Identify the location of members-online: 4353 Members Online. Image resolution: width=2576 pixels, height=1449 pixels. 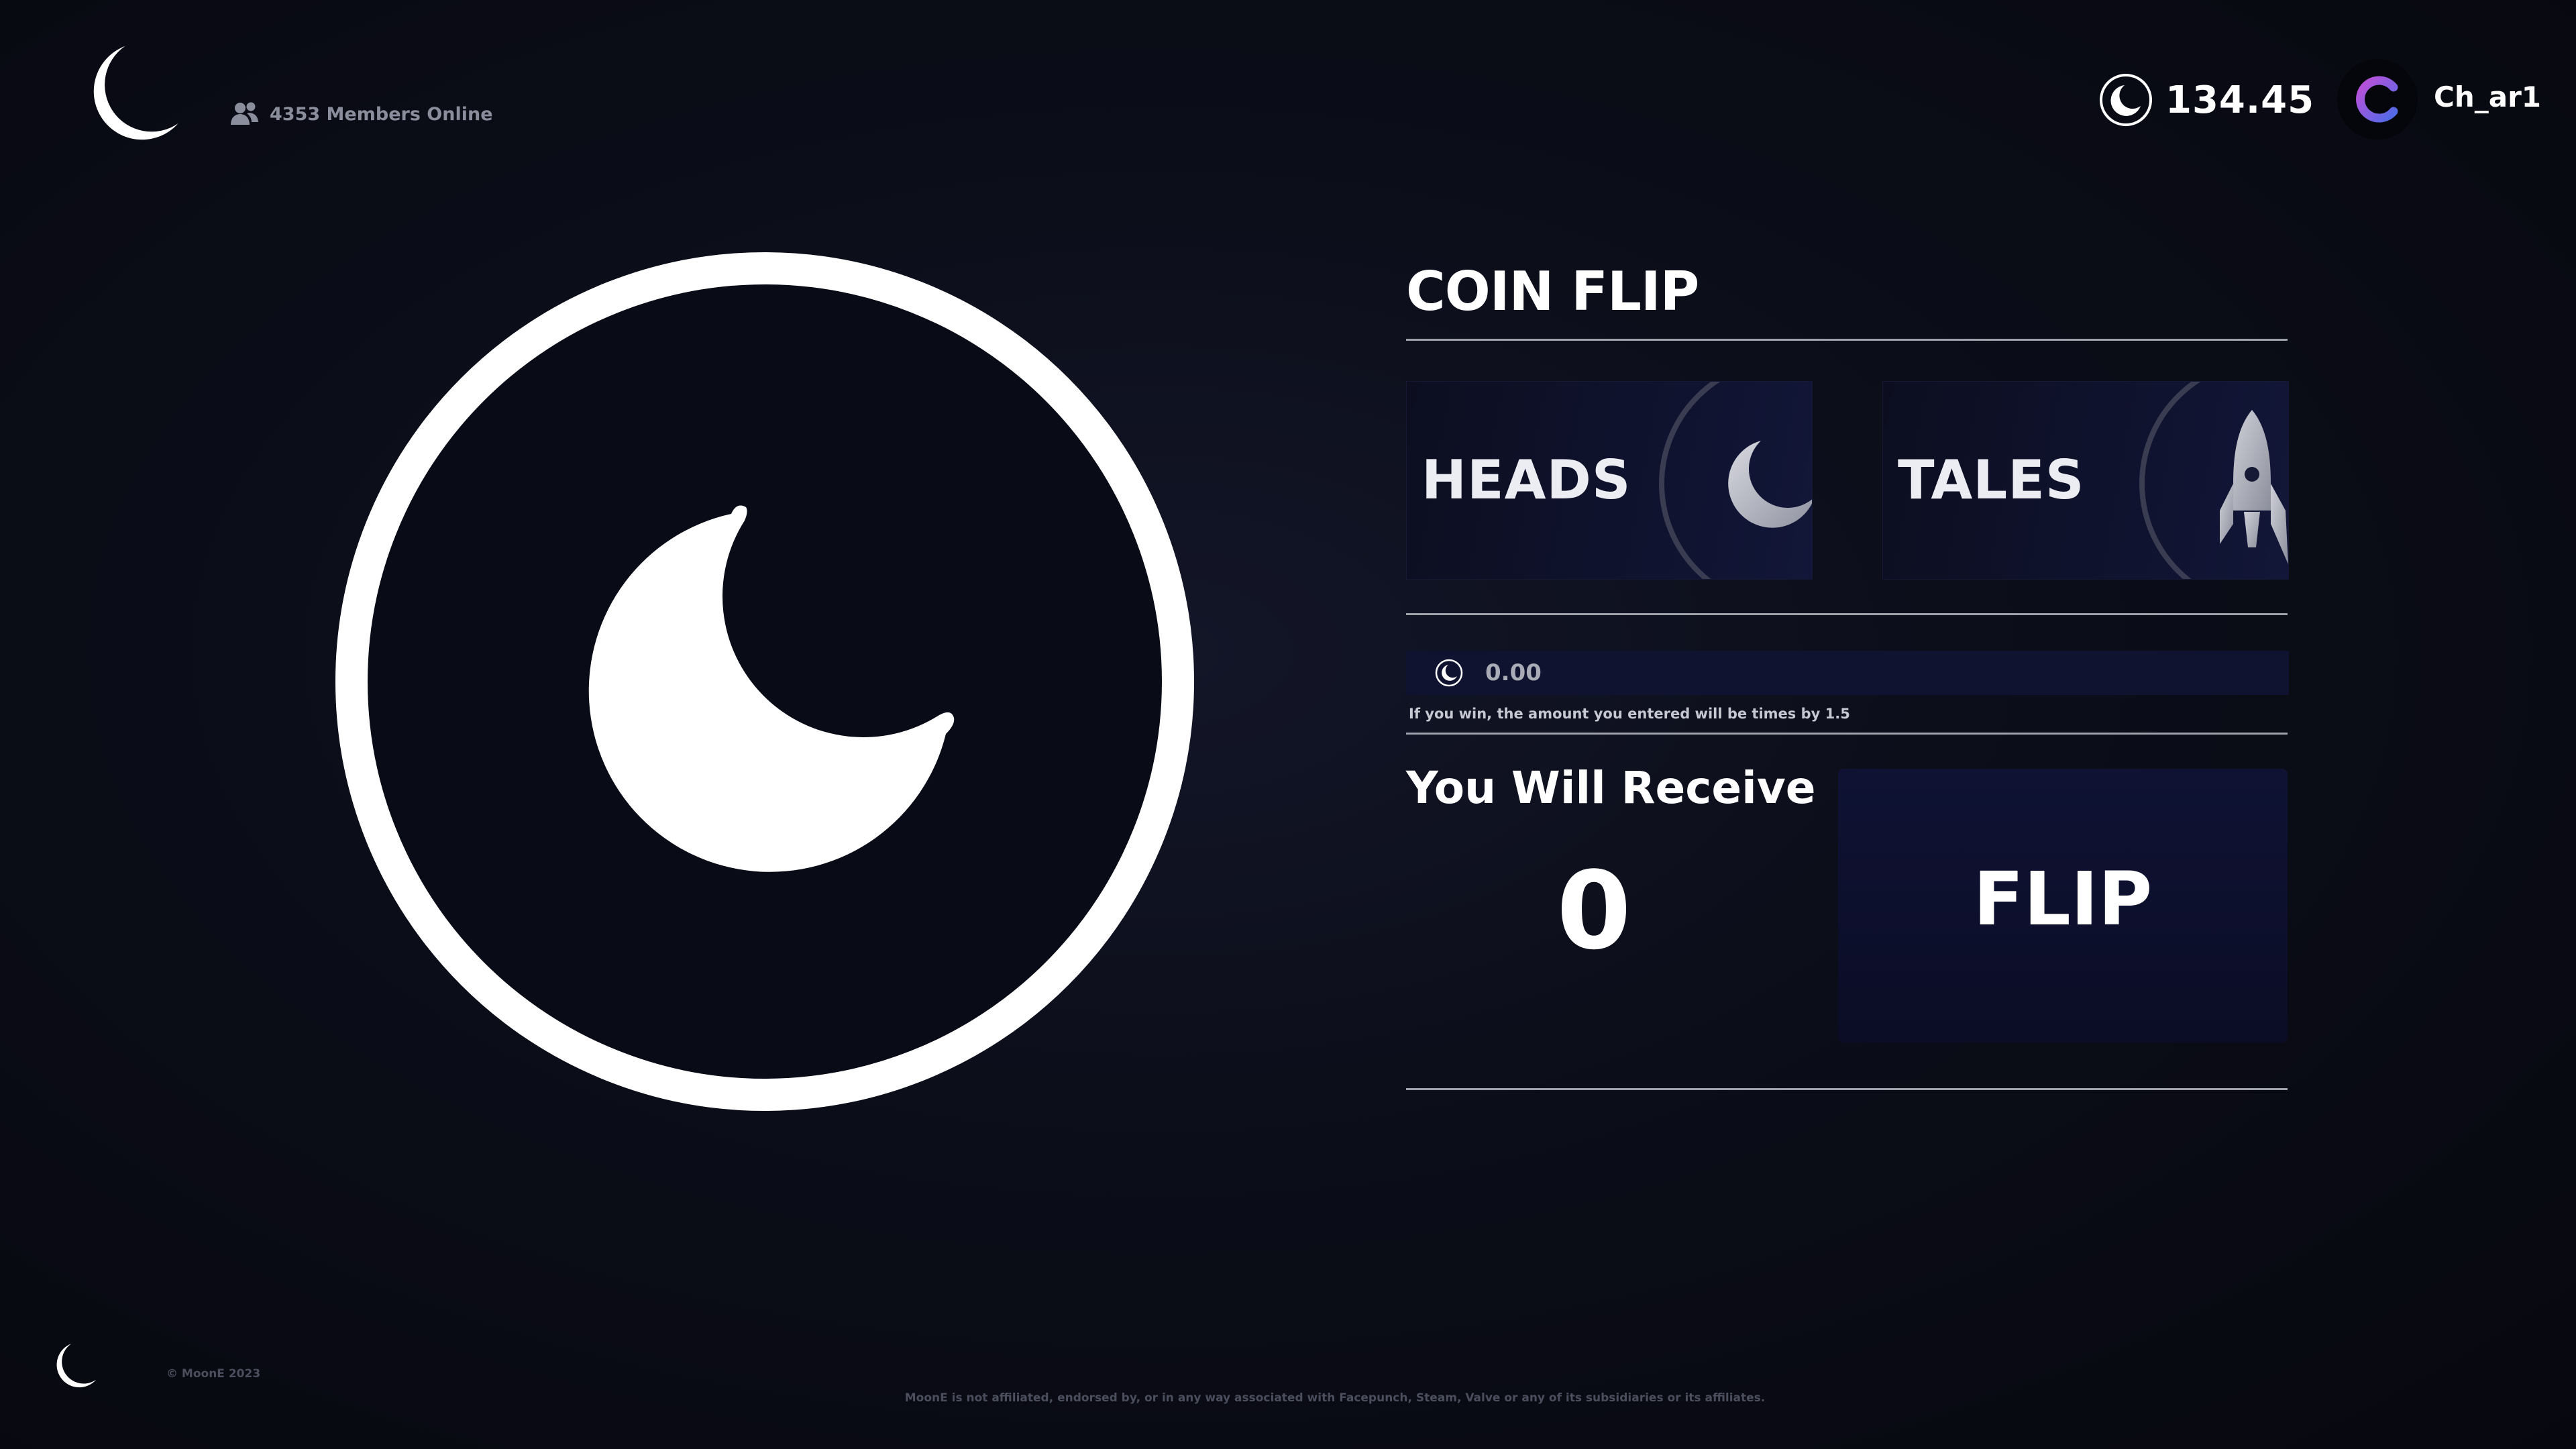
(362, 114).